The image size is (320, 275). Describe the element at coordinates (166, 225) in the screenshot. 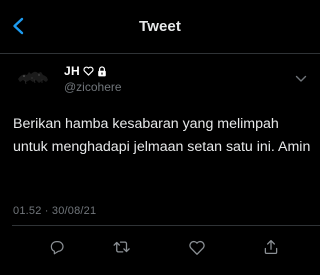

I see `actions-divider` at that location.